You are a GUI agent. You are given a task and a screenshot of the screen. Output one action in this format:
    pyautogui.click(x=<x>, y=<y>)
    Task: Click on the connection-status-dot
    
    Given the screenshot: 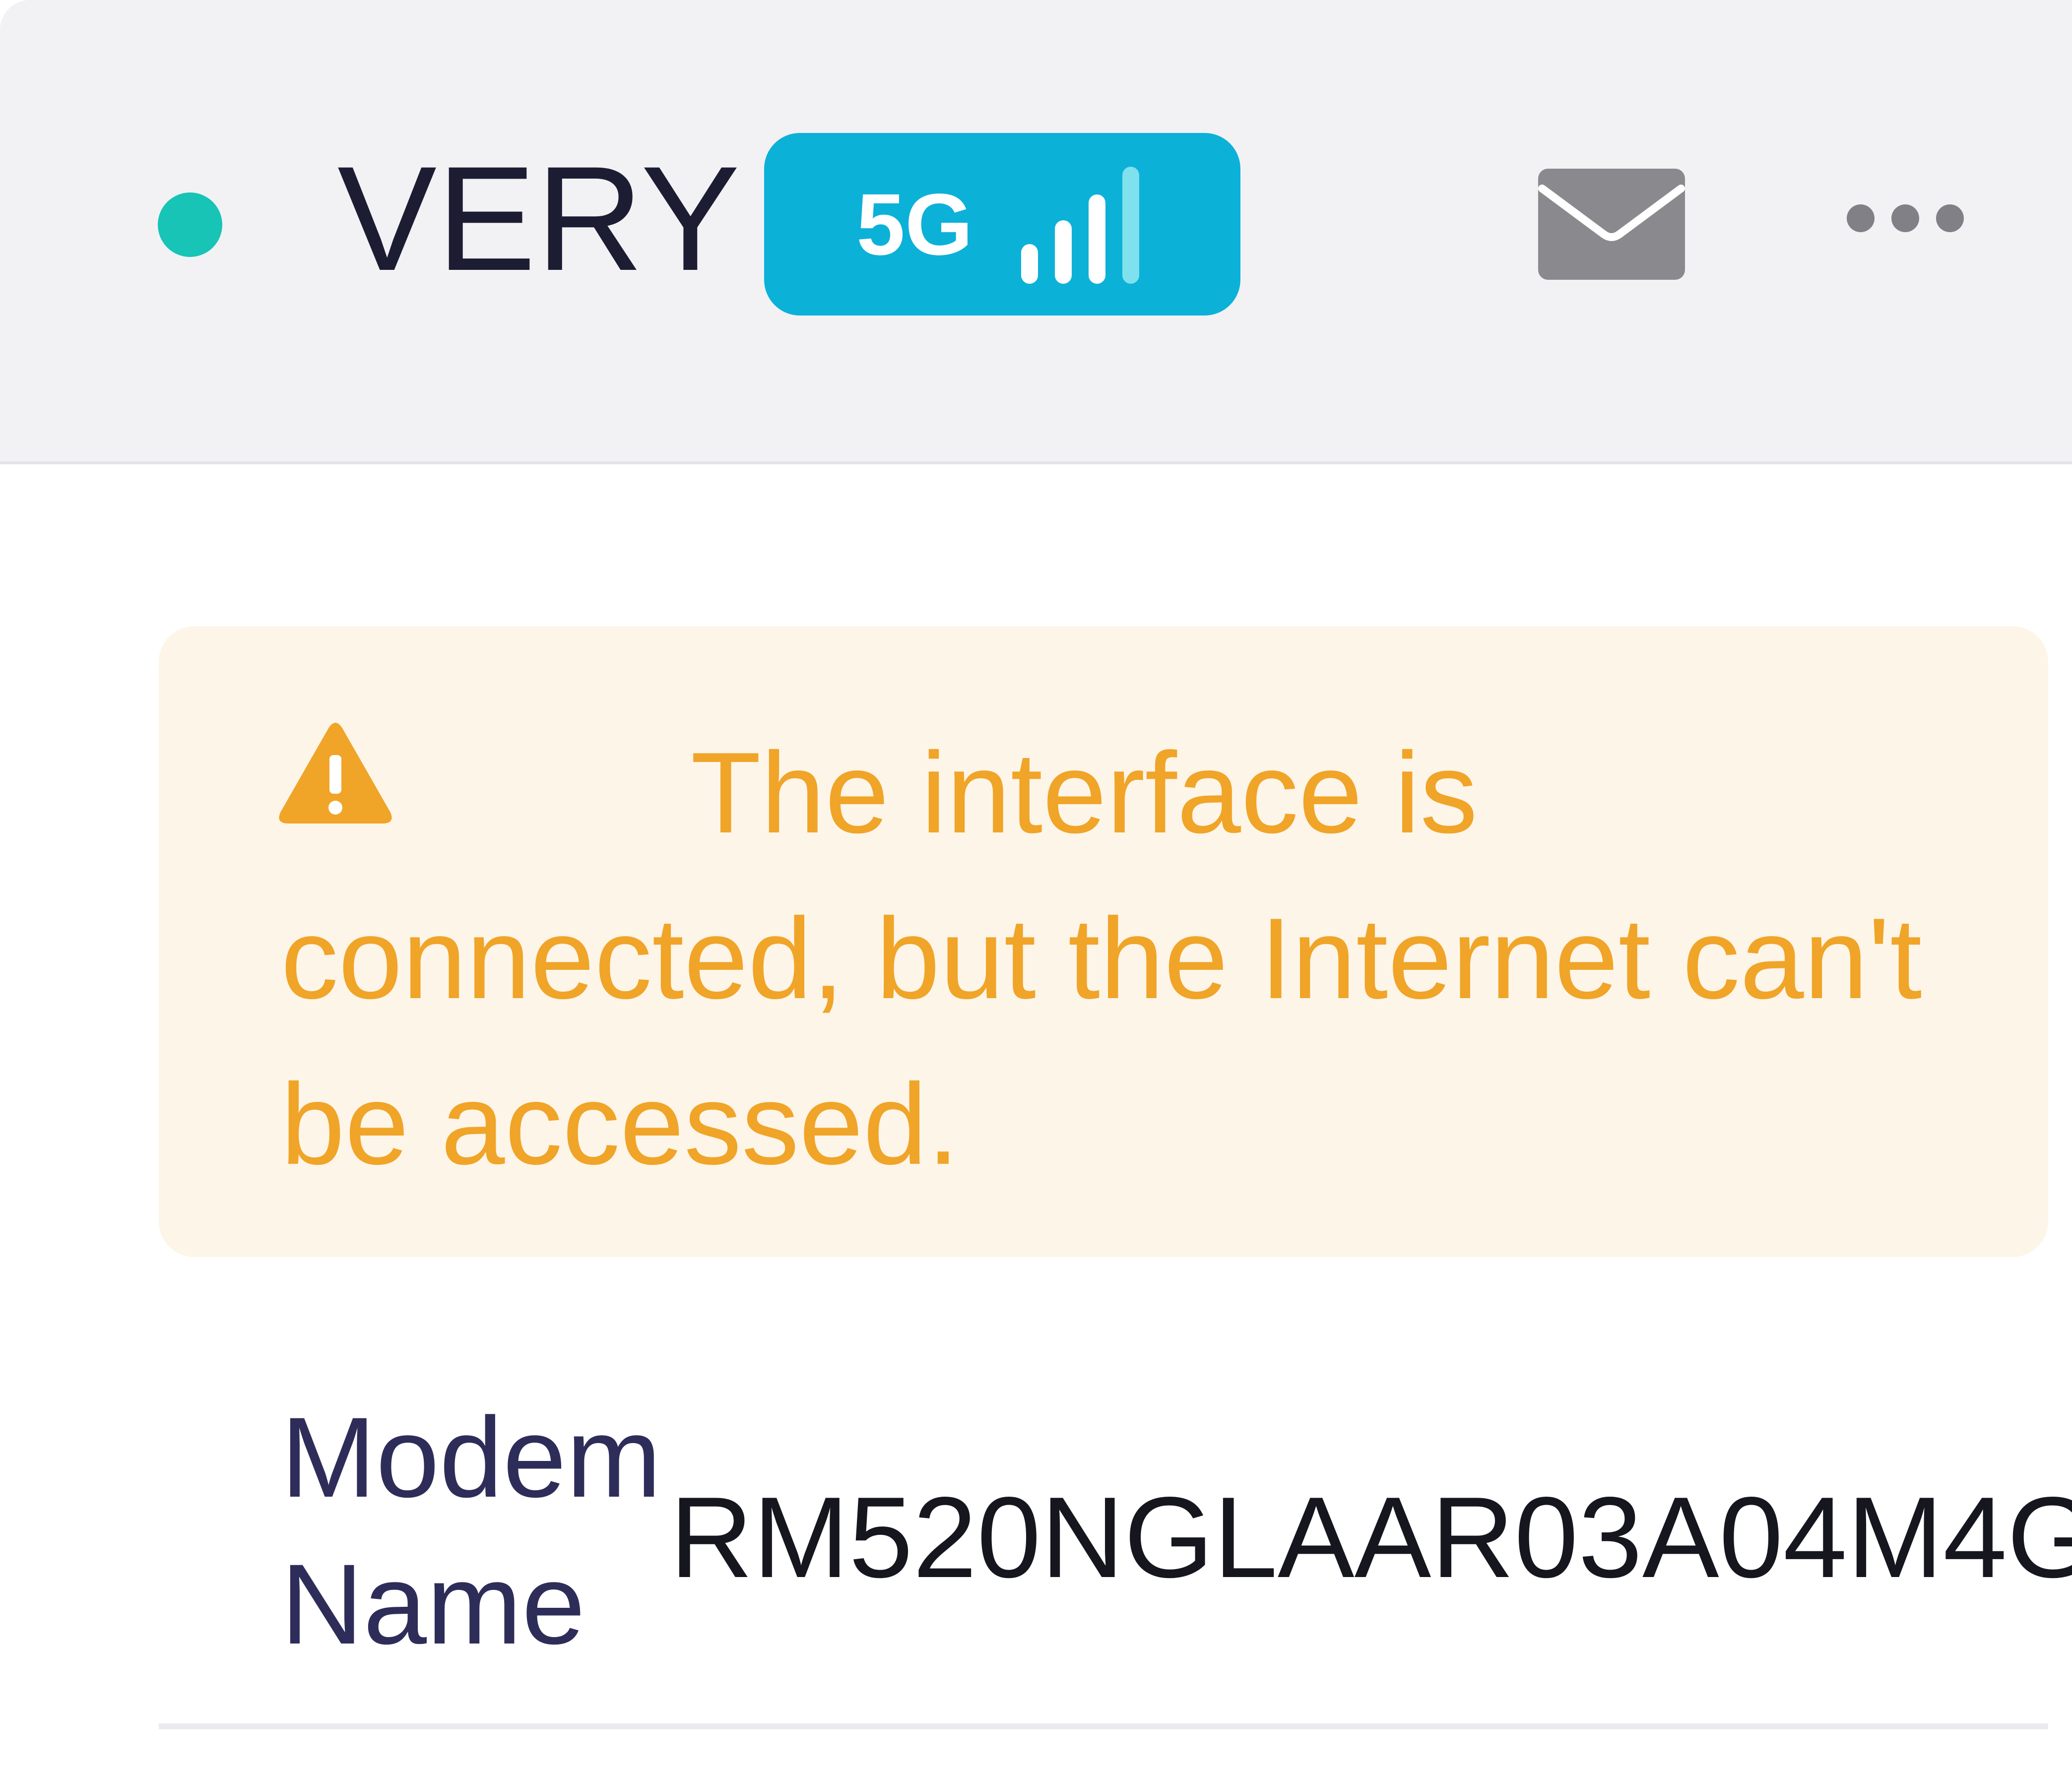 What is the action you would take?
    pyautogui.click(x=190, y=224)
    